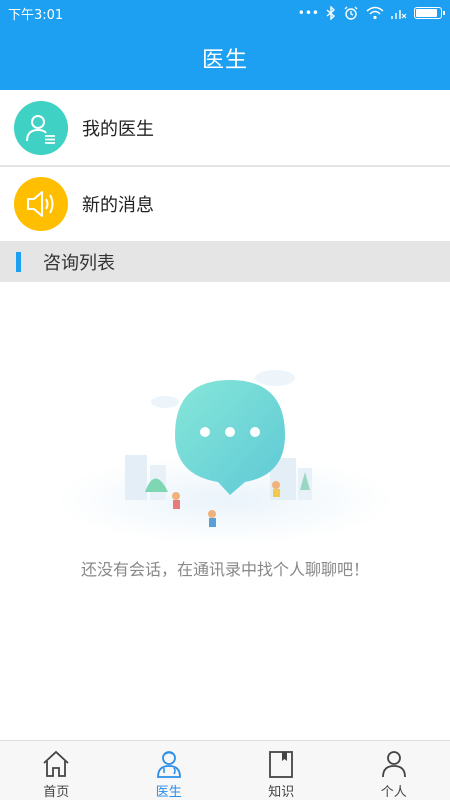  Describe the element at coordinates (224, 569) in the screenshot. I see `empty-state-message: 还没有会话，在通讯录中找个人聊聊吧！` at that location.